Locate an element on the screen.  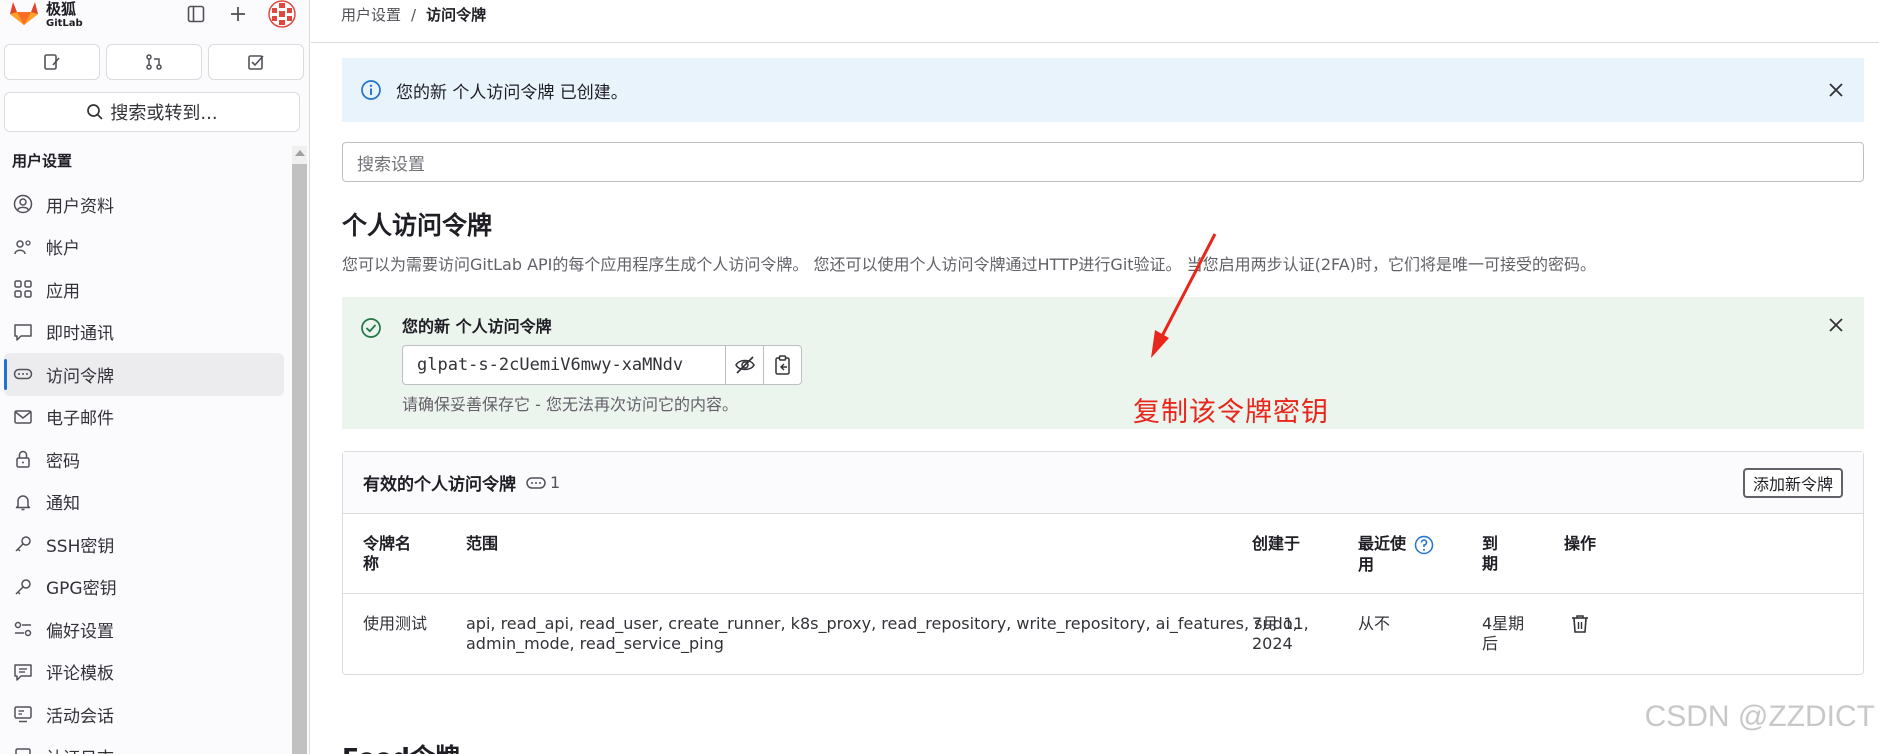
col-header-actions: 操作 is located at coordinates (1580, 543).